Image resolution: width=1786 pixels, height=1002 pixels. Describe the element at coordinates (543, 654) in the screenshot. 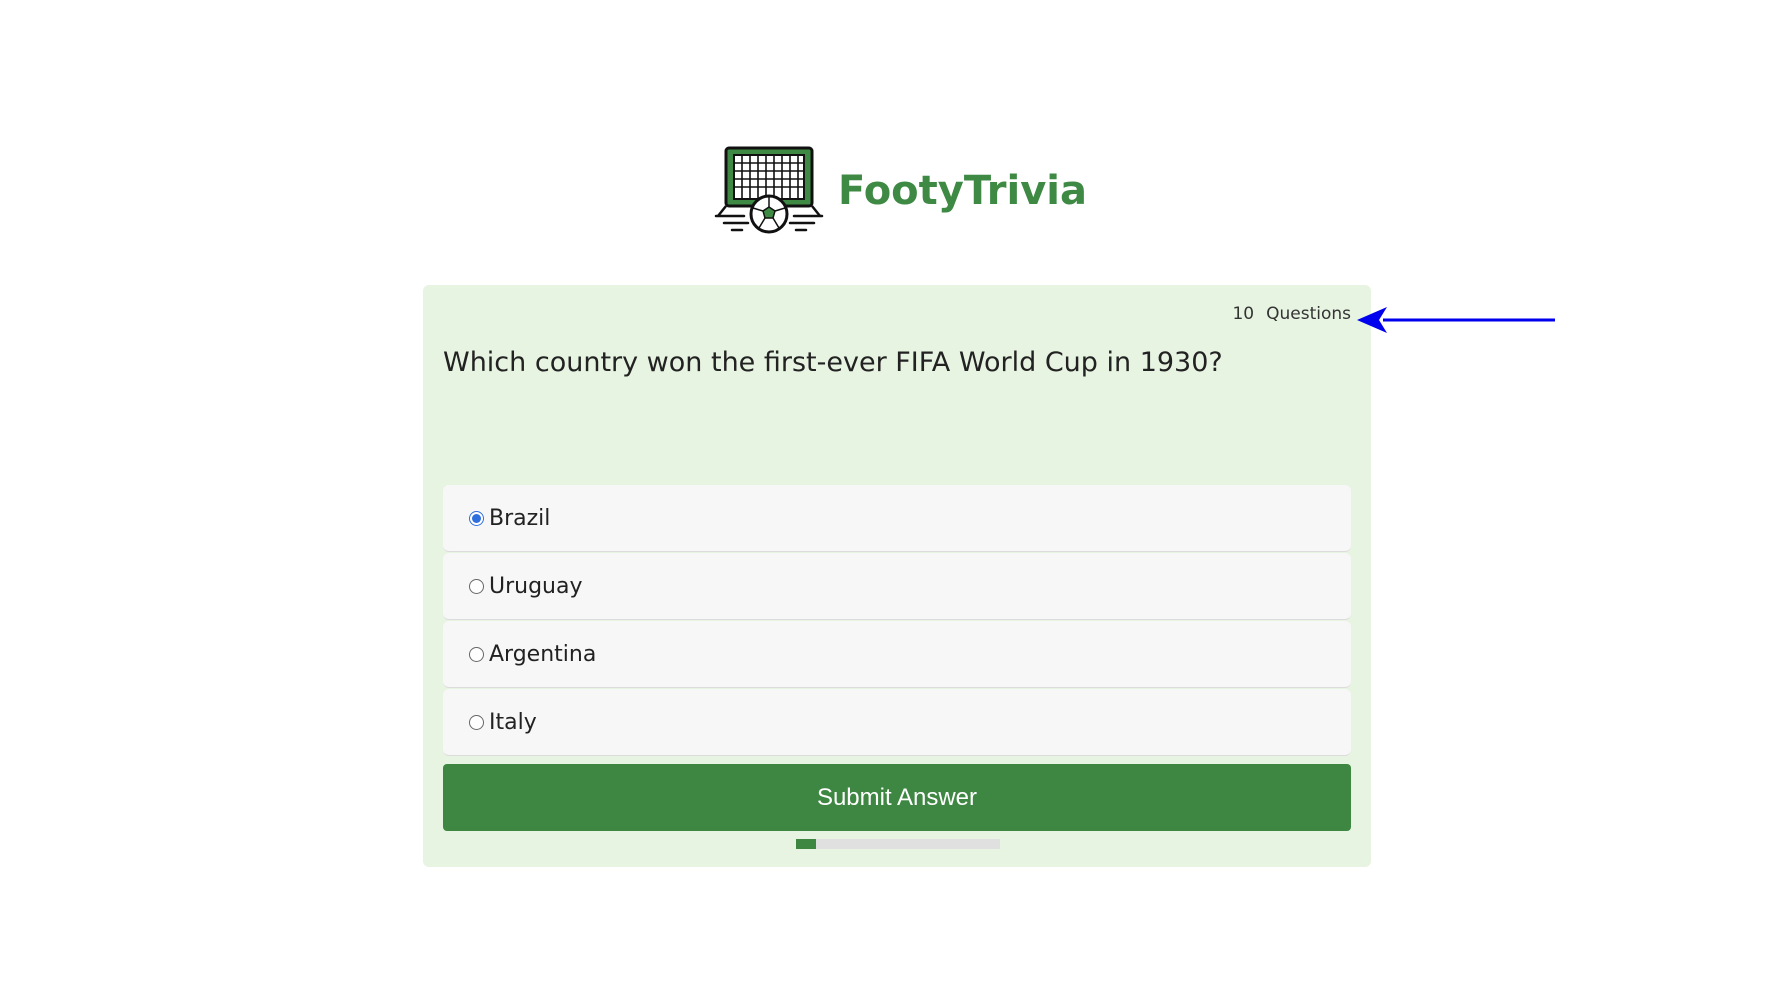

I see `option-label: Argentina` at that location.